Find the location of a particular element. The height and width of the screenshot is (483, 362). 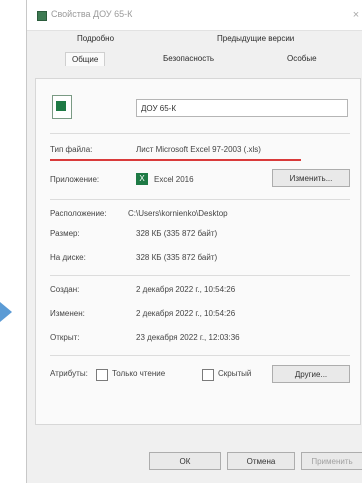

size-label: Размер: is located at coordinates (65, 233).